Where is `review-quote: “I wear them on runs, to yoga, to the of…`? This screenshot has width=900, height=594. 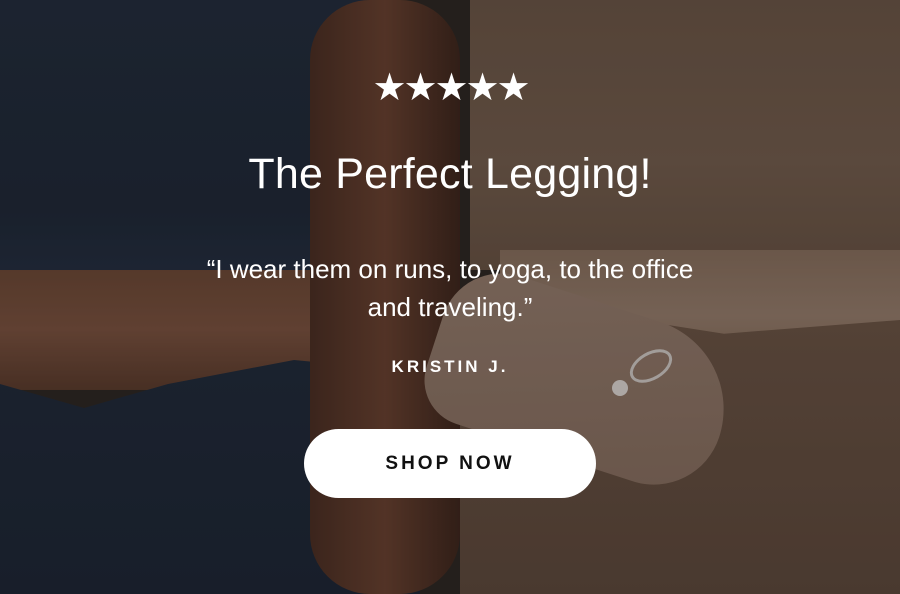
review-quote: “I wear them on runs, to yoga, to the of… is located at coordinates (450, 288).